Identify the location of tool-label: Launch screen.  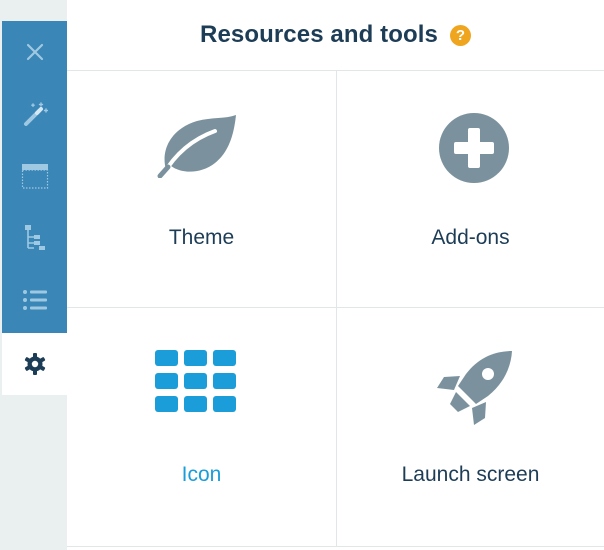
(470, 474).